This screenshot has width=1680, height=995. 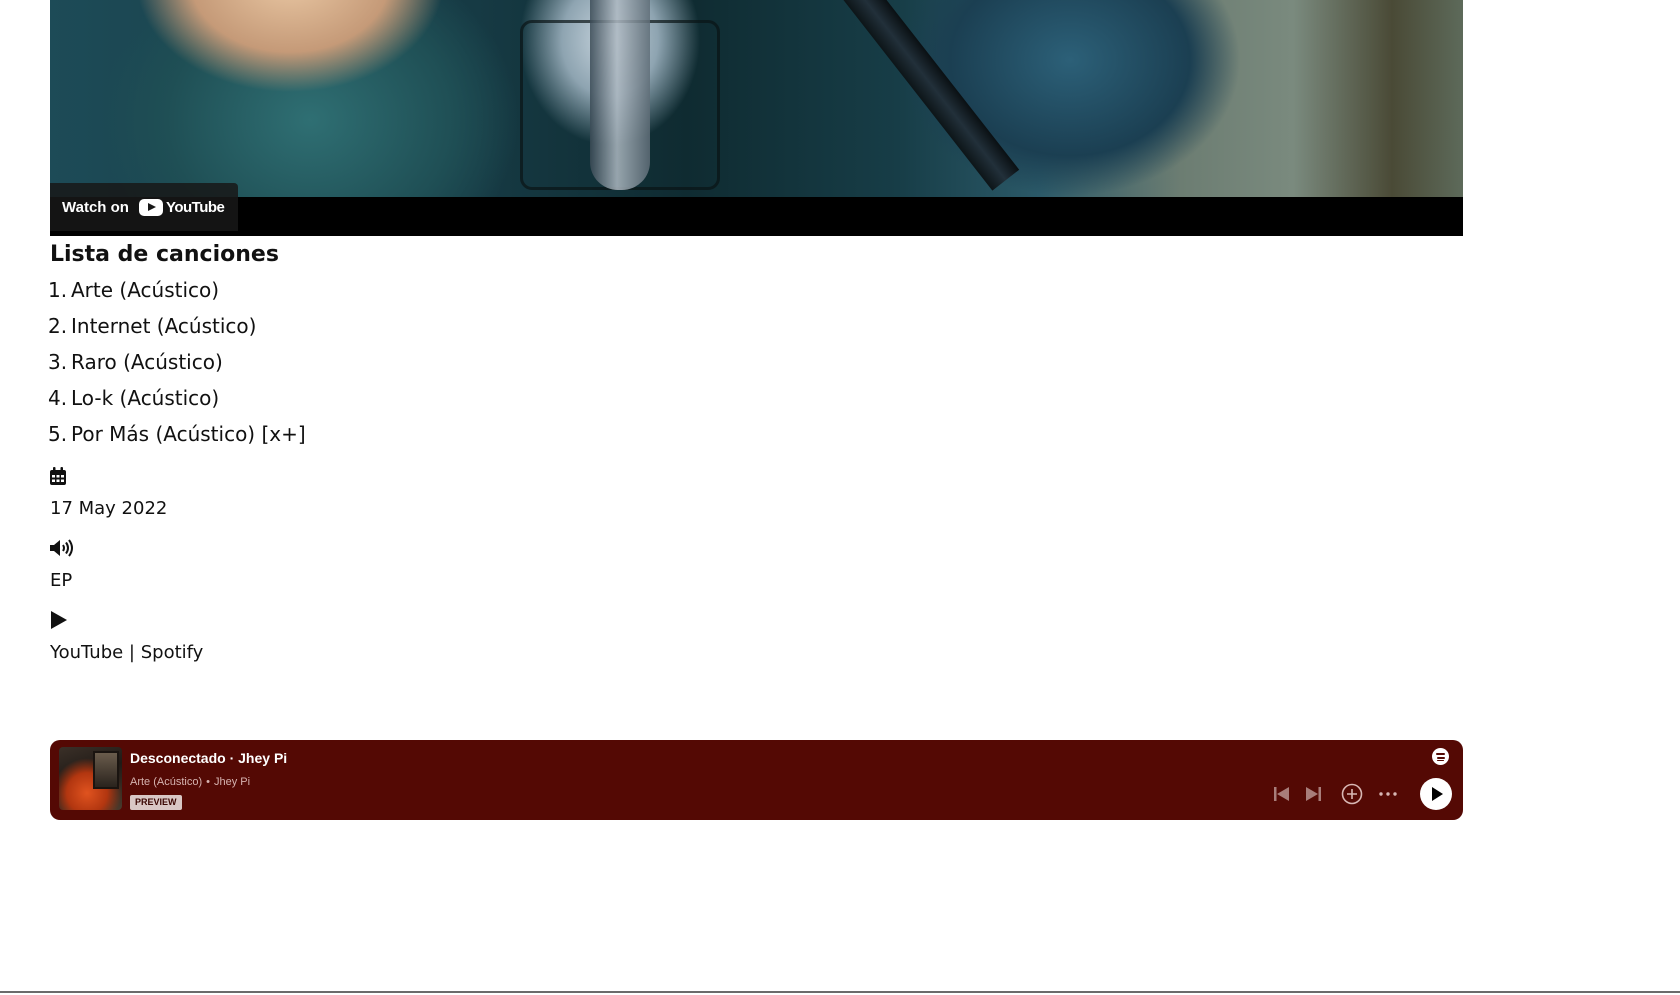 I want to click on album-cover, so click(x=90, y=778).